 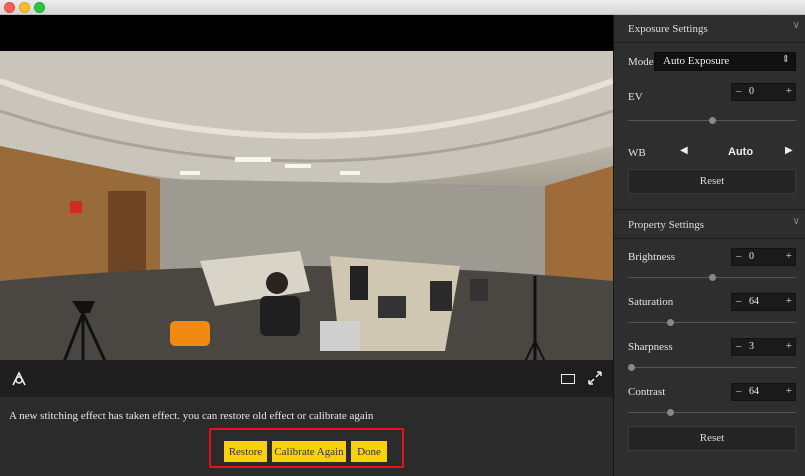 What do you see at coordinates (739, 346) in the screenshot?
I see `sharpness-decrement-button: –` at bounding box center [739, 346].